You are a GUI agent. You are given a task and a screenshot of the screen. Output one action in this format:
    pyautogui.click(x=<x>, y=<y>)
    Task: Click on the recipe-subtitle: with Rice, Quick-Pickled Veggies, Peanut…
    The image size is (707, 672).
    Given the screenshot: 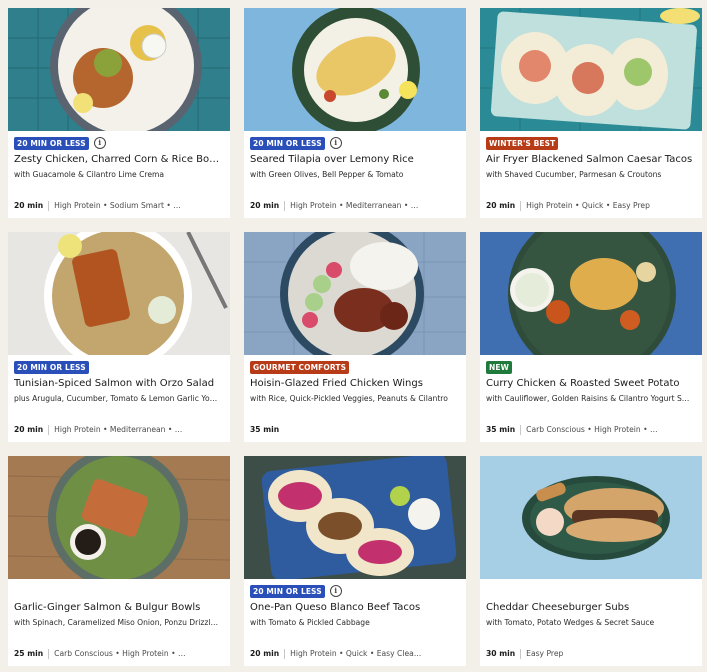 What is the action you would take?
    pyautogui.click(x=349, y=398)
    